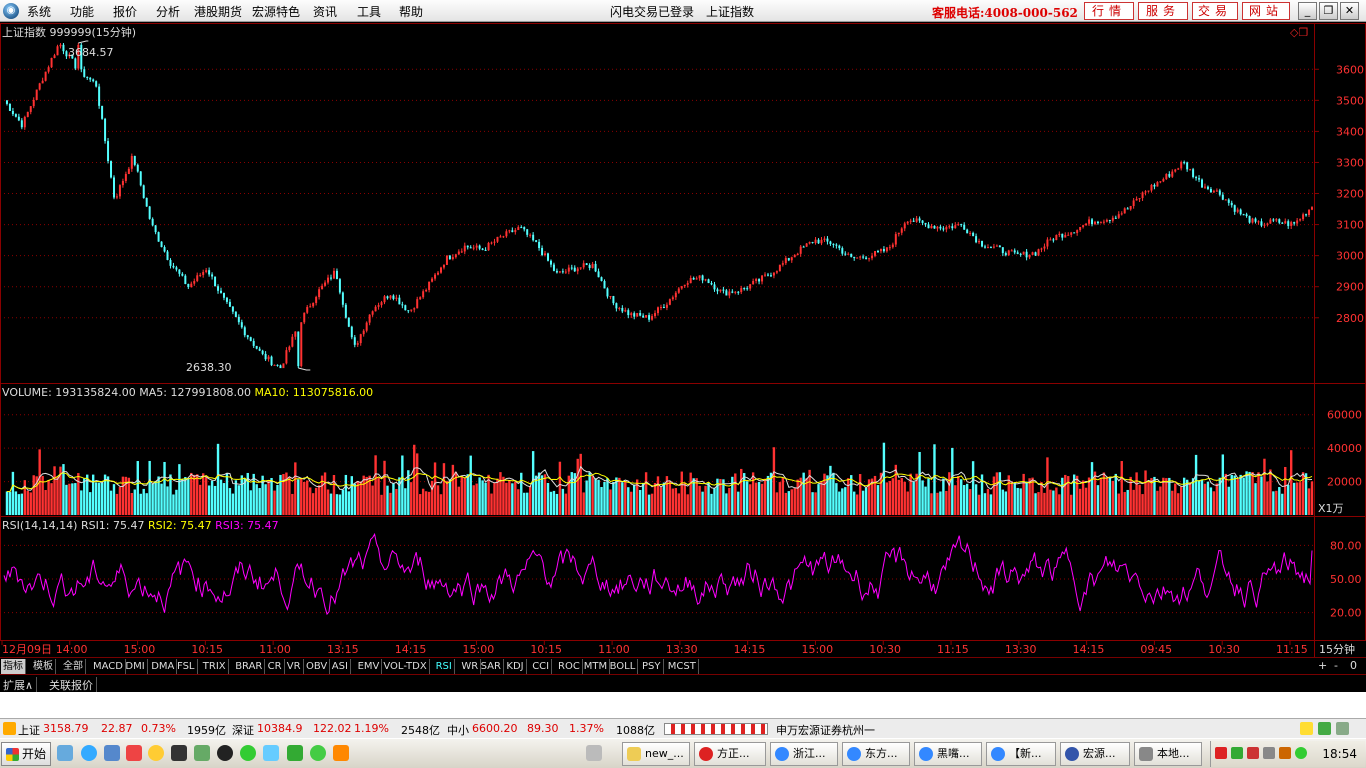  I want to click on chart-options-icon: ◇❐, so click(1299, 32).